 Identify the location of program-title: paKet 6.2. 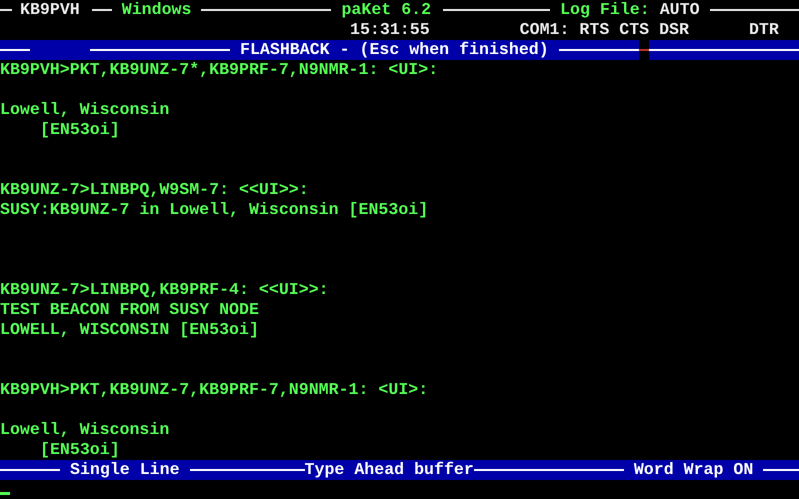
(386, 10).